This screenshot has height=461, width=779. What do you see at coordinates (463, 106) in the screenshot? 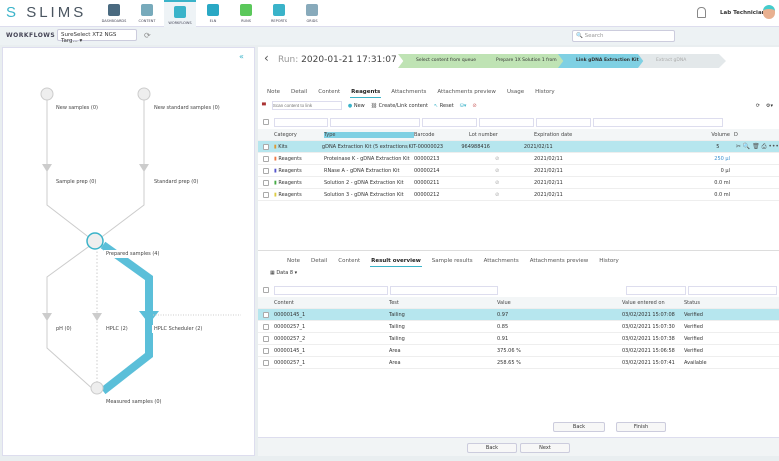
I see `filter-icon: ⛁▾` at bounding box center [463, 106].